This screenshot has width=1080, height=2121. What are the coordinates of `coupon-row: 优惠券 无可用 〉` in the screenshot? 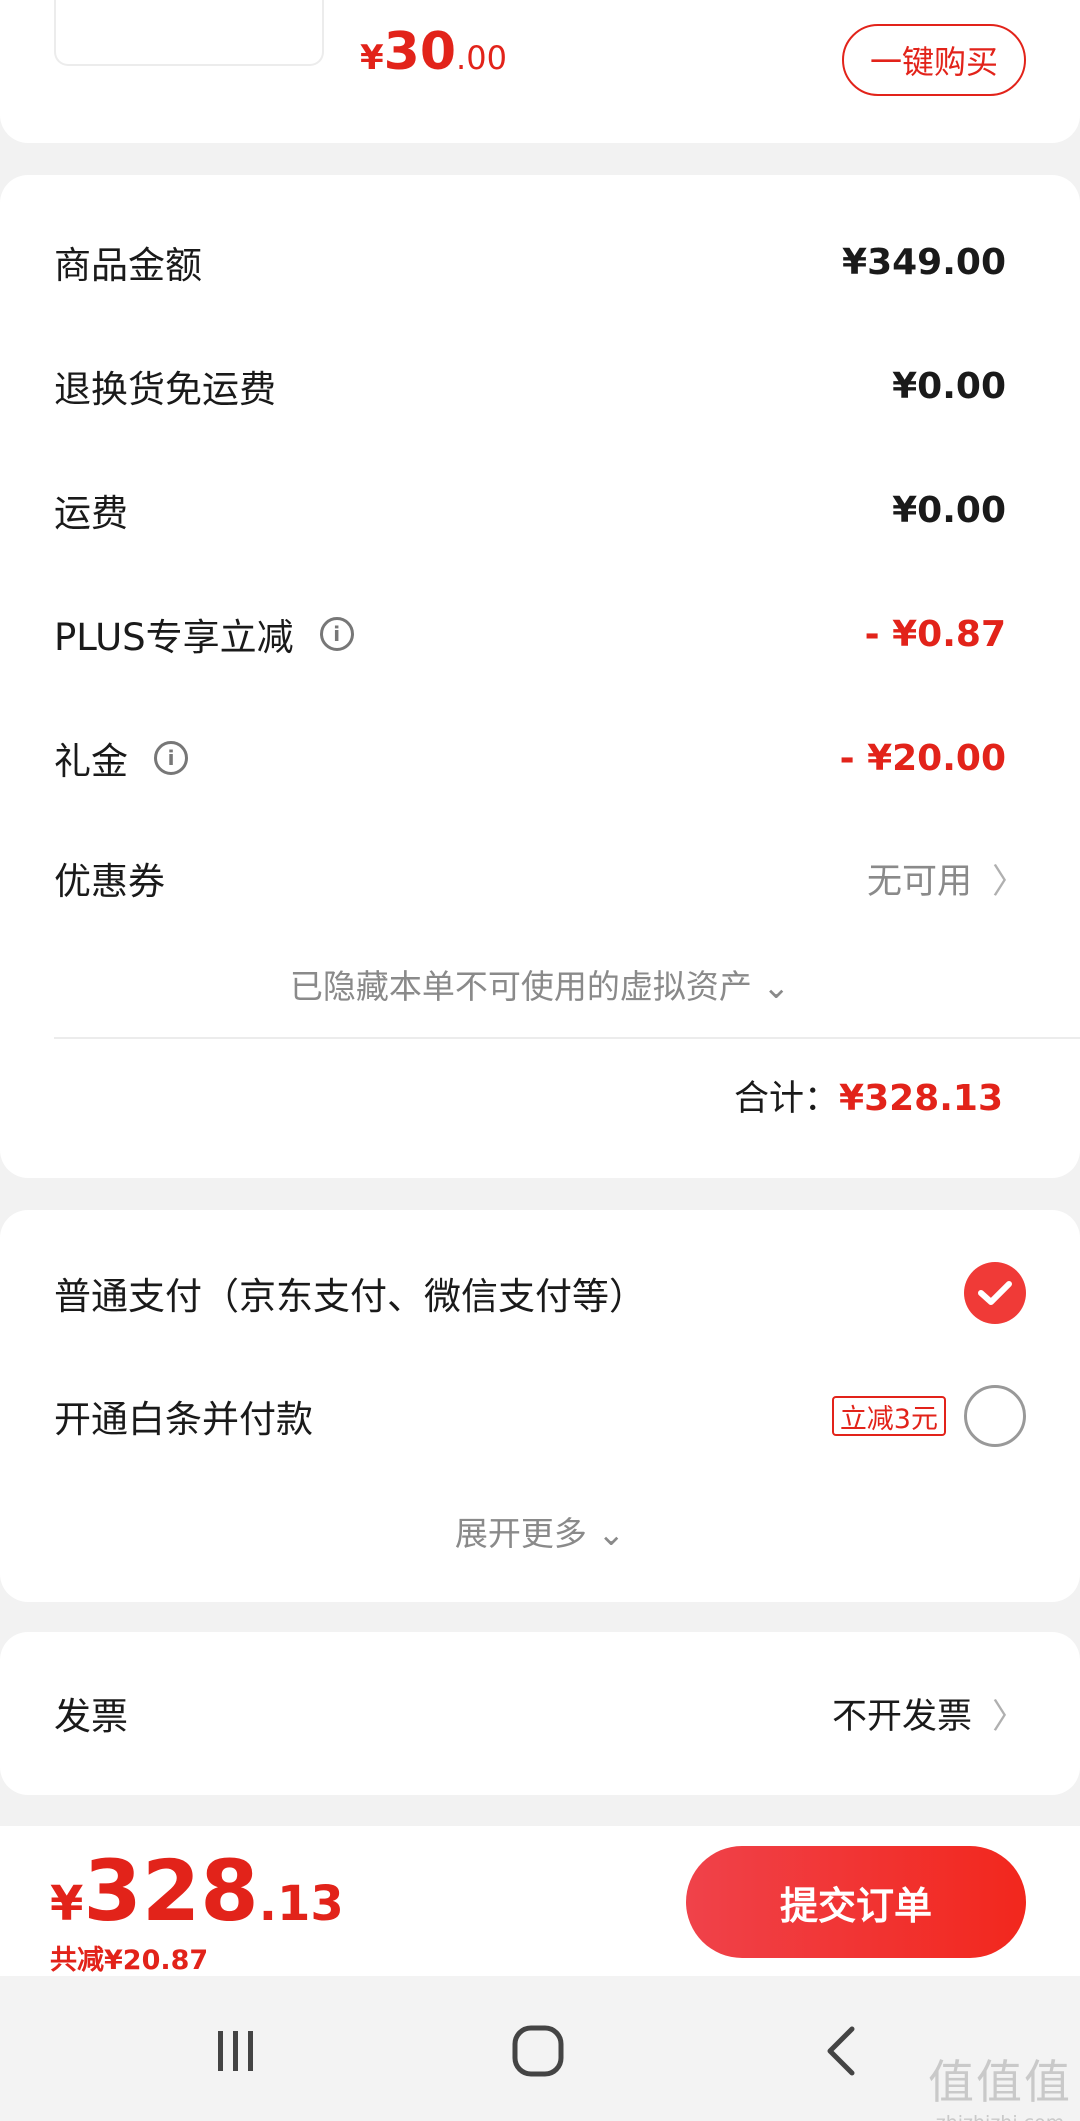 It's located at (540, 878).